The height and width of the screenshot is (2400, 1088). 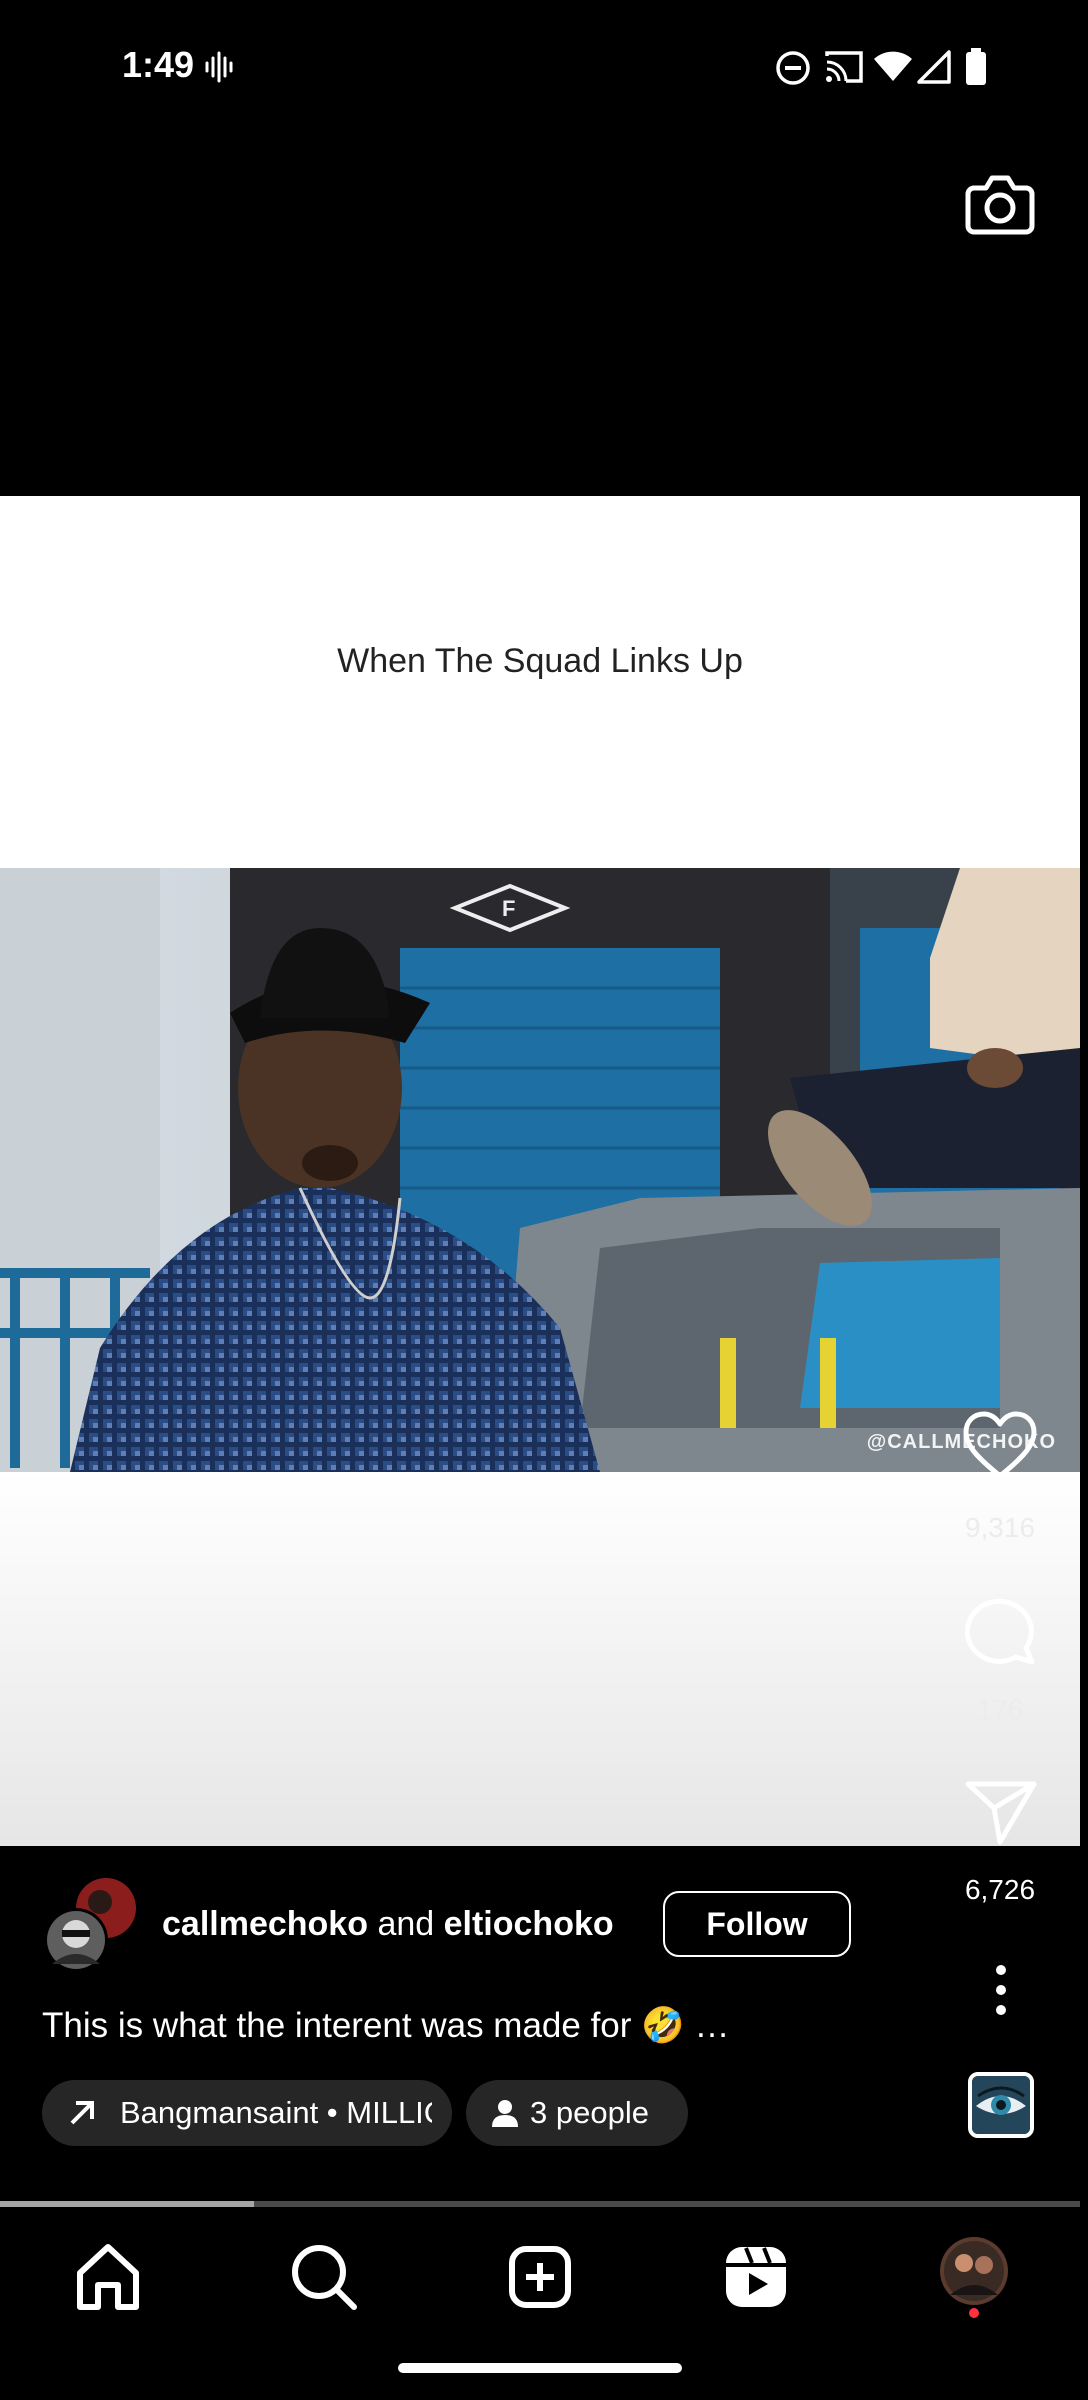 What do you see at coordinates (508, 908) in the screenshot?
I see `svg-text: F` at bounding box center [508, 908].